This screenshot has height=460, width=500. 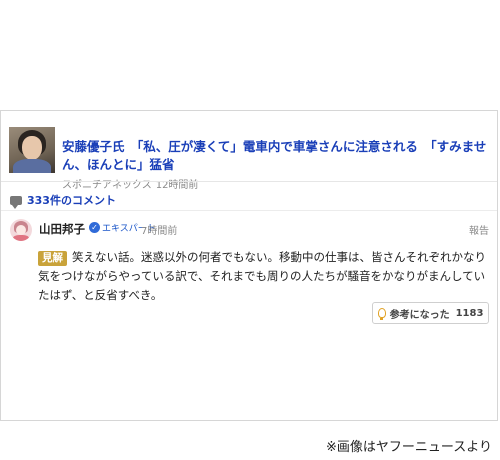 I want to click on comment-bubble-icon, so click(x=16, y=202).